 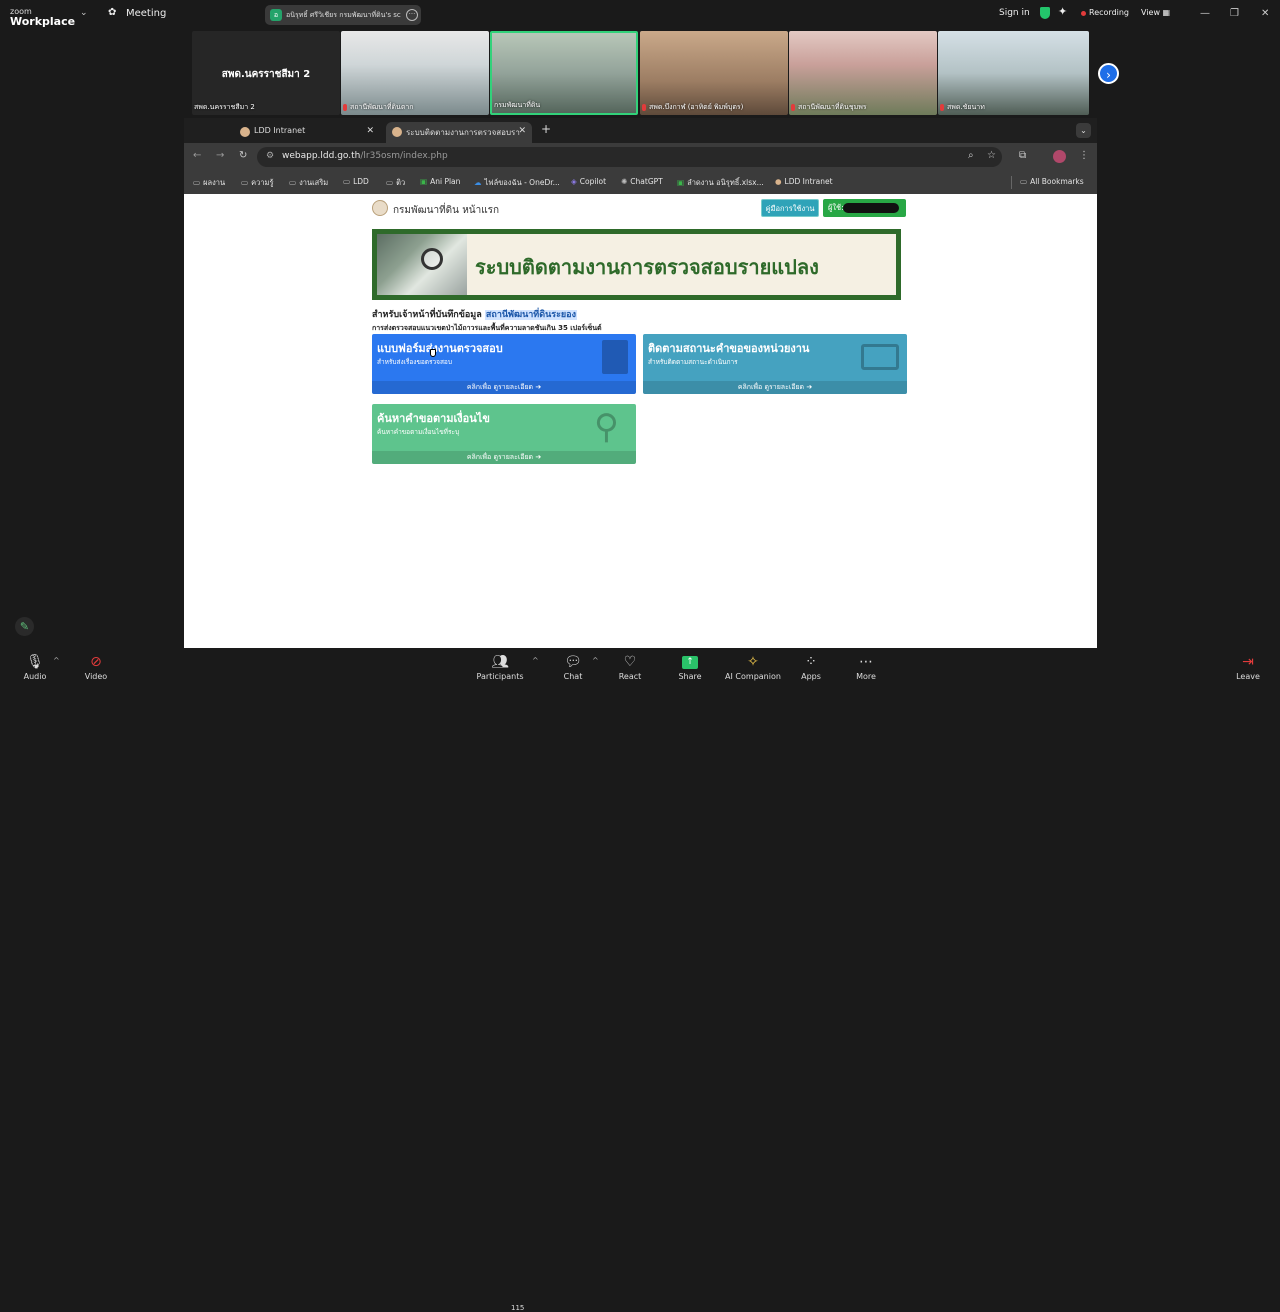 I want to click on tab-ldd-intranet: LDD Intranet ✕, so click(x=307, y=132).